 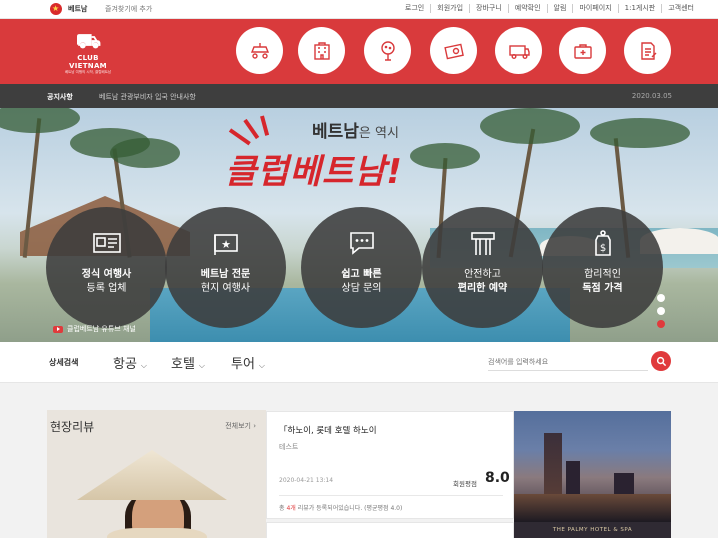 I want to click on divider, so click(x=391, y=495).